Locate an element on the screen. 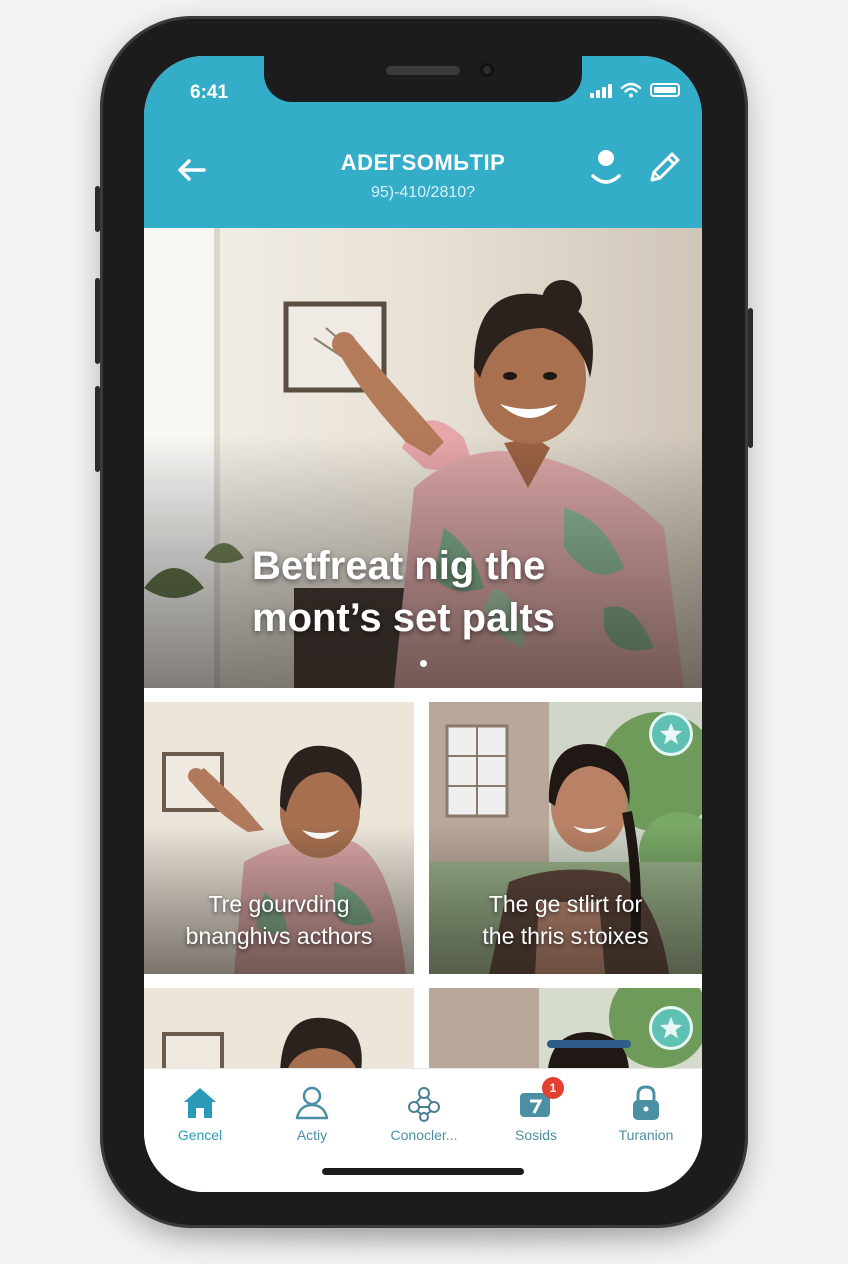 This screenshot has width=848, height=1264. silent-switch is located at coordinates (97, 209).